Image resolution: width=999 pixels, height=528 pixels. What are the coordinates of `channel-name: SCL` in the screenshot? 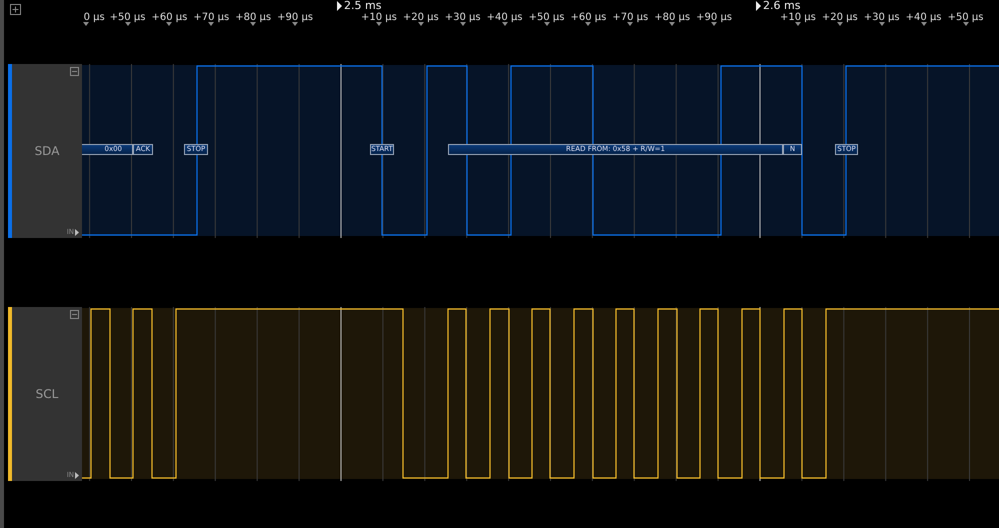 It's located at (47, 394).